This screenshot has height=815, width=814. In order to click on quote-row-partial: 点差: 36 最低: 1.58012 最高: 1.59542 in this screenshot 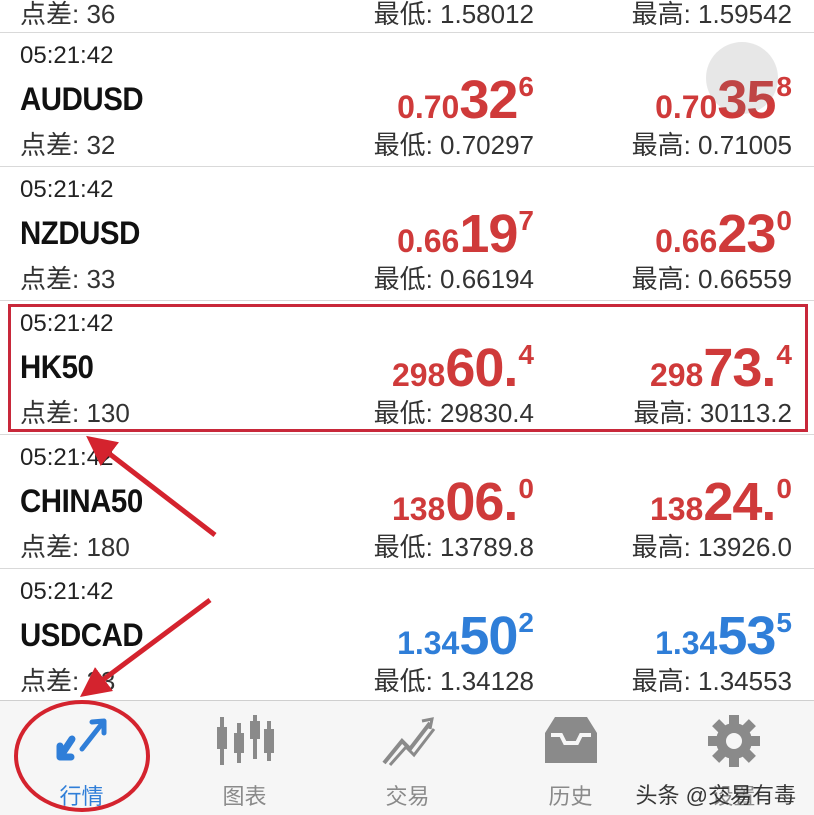, I will do `click(407, 16)`.